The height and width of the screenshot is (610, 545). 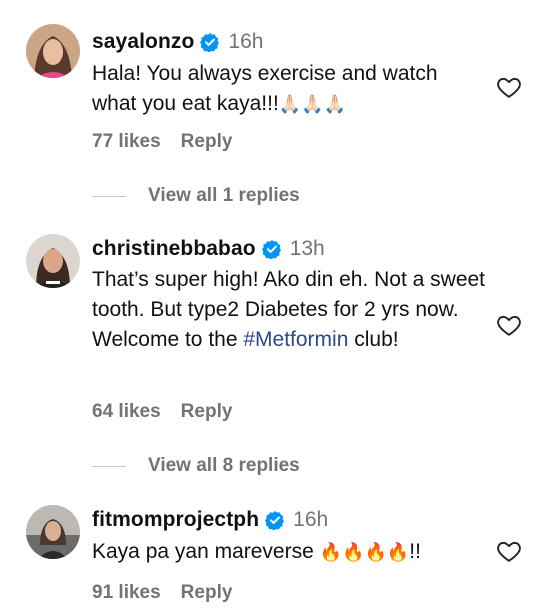 I want to click on comment-body-end: club!, so click(x=373, y=339).